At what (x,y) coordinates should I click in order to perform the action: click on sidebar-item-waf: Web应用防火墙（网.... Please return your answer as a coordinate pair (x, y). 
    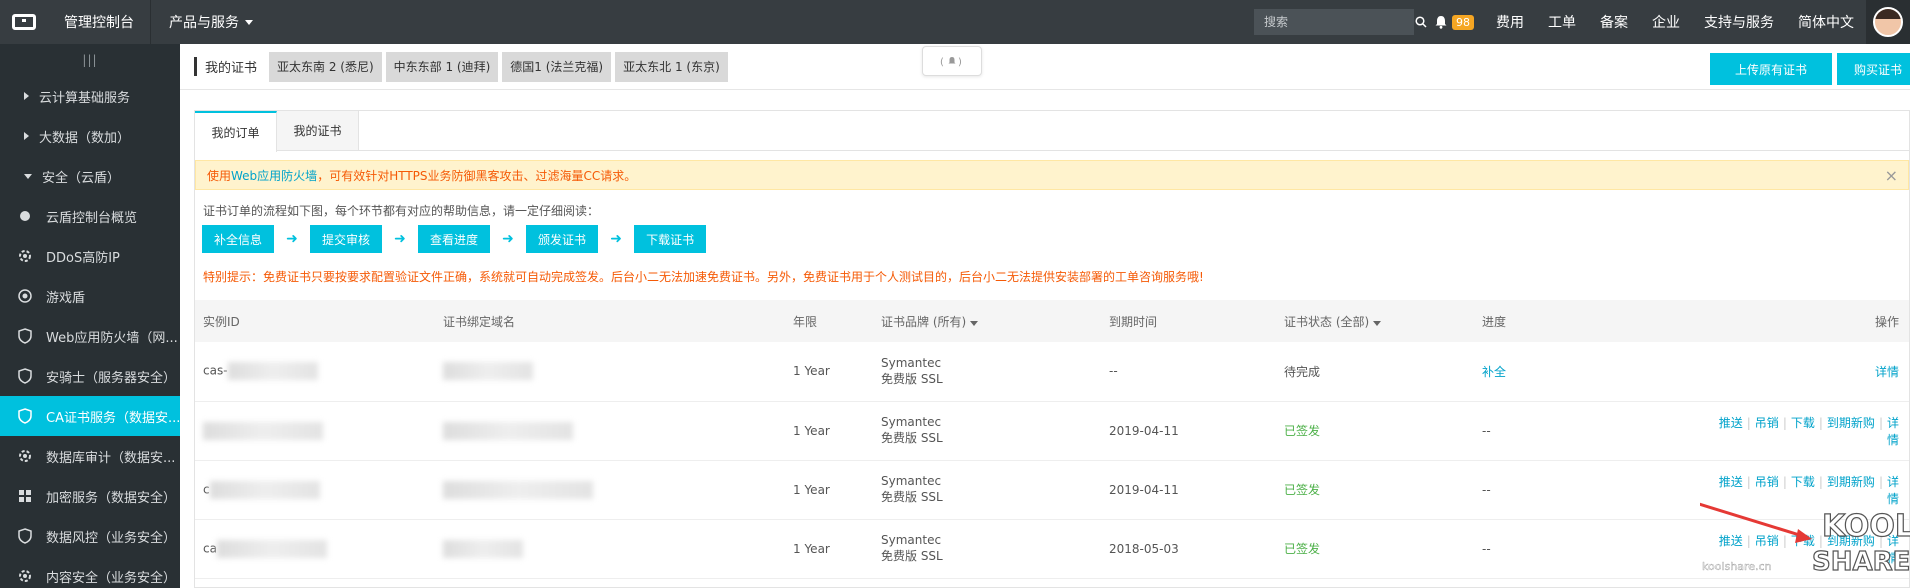
    Looking at the image, I should click on (90, 336).